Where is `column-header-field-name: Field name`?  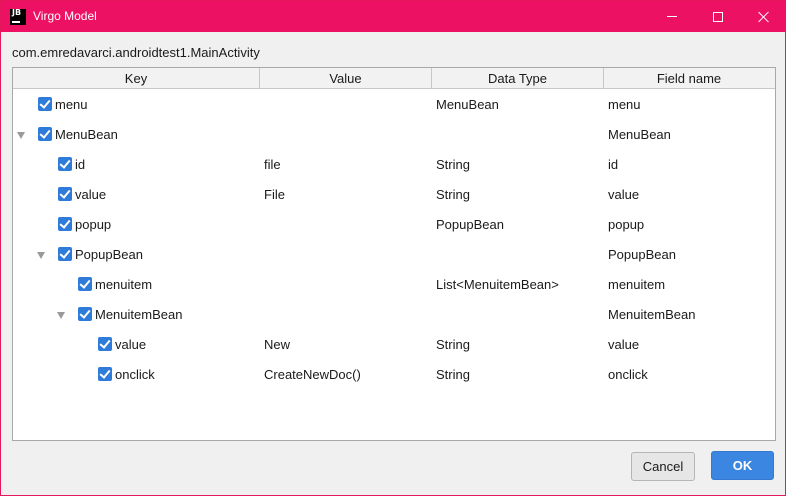 column-header-field-name: Field name is located at coordinates (689, 78).